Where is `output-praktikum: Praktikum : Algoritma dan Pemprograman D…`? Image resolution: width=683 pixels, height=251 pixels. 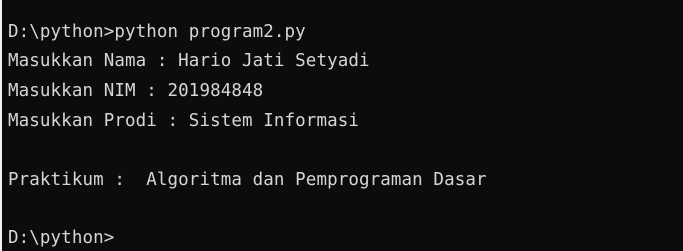 output-praktikum: Praktikum : Algoritma dan Pemprograman D… is located at coordinates (247, 180).